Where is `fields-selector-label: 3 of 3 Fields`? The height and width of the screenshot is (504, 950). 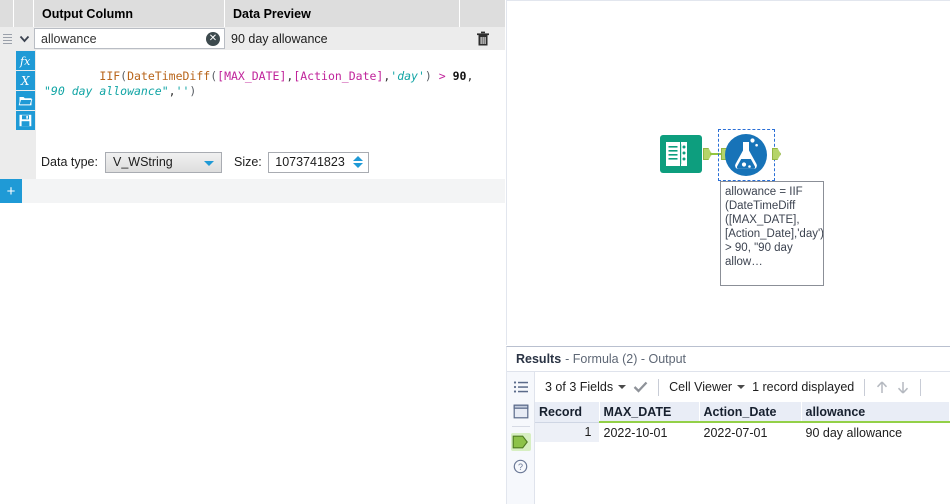 fields-selector-label: 3 of 3 Fields is located at coordinates (579, 387).